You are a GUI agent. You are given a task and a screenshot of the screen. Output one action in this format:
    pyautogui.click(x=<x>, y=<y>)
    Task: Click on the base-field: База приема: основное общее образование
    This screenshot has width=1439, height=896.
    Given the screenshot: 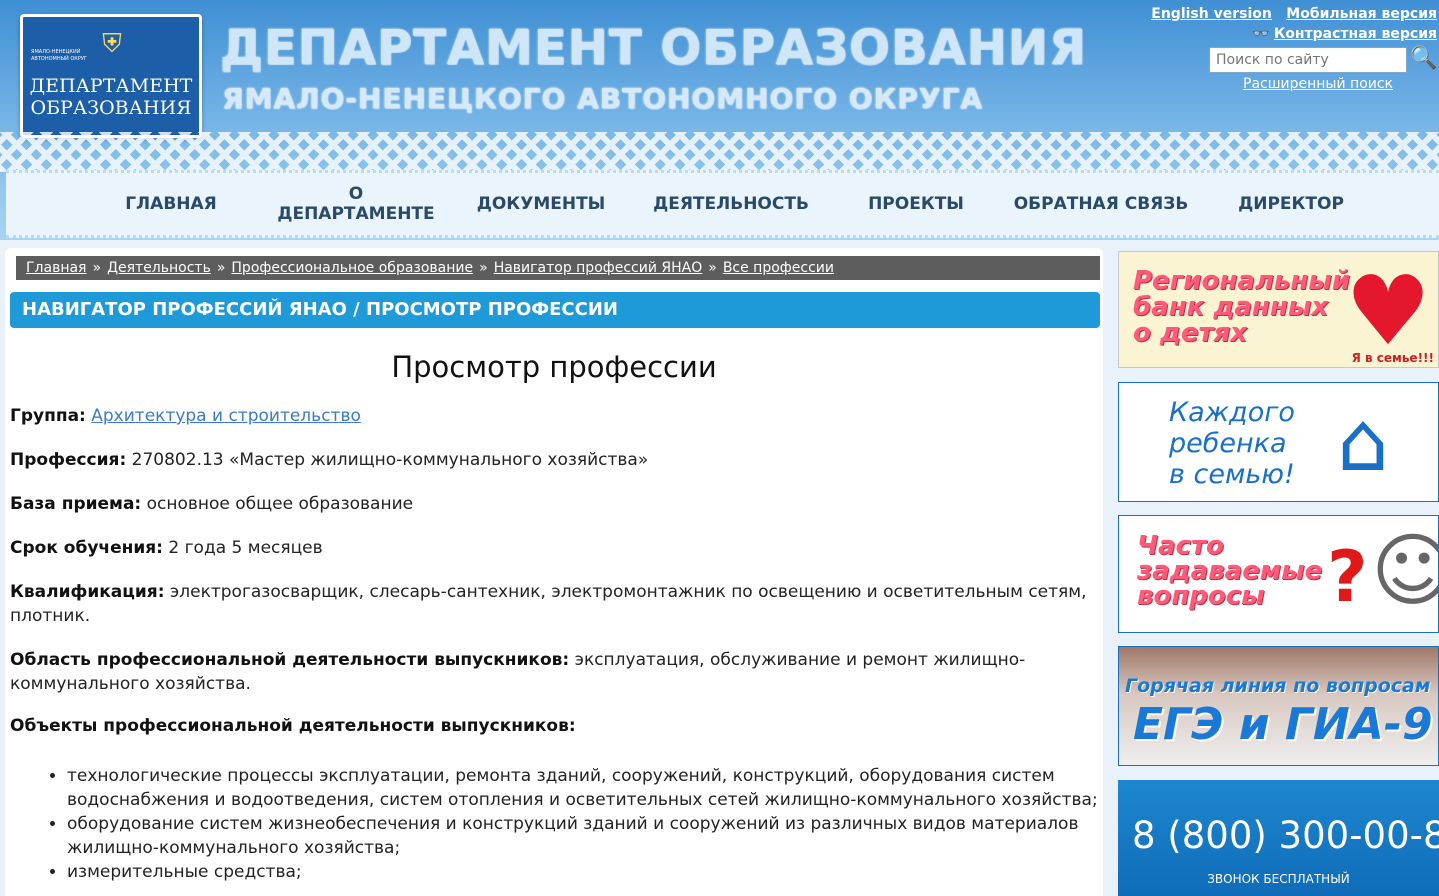 What is the action you would take?
    pyautogui.click(x=550, y=504)
    